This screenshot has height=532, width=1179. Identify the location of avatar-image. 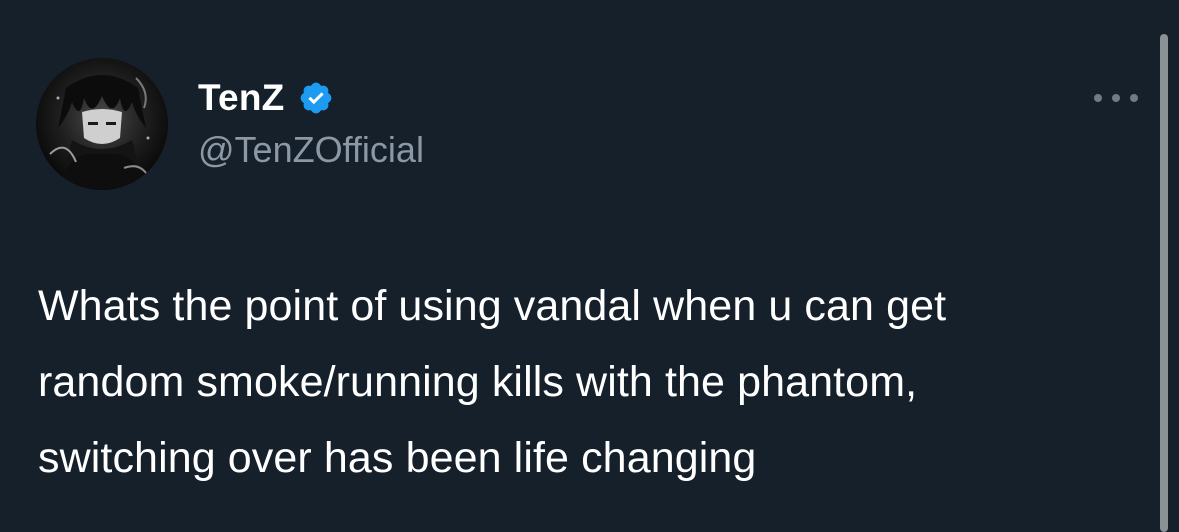
(102, 124).